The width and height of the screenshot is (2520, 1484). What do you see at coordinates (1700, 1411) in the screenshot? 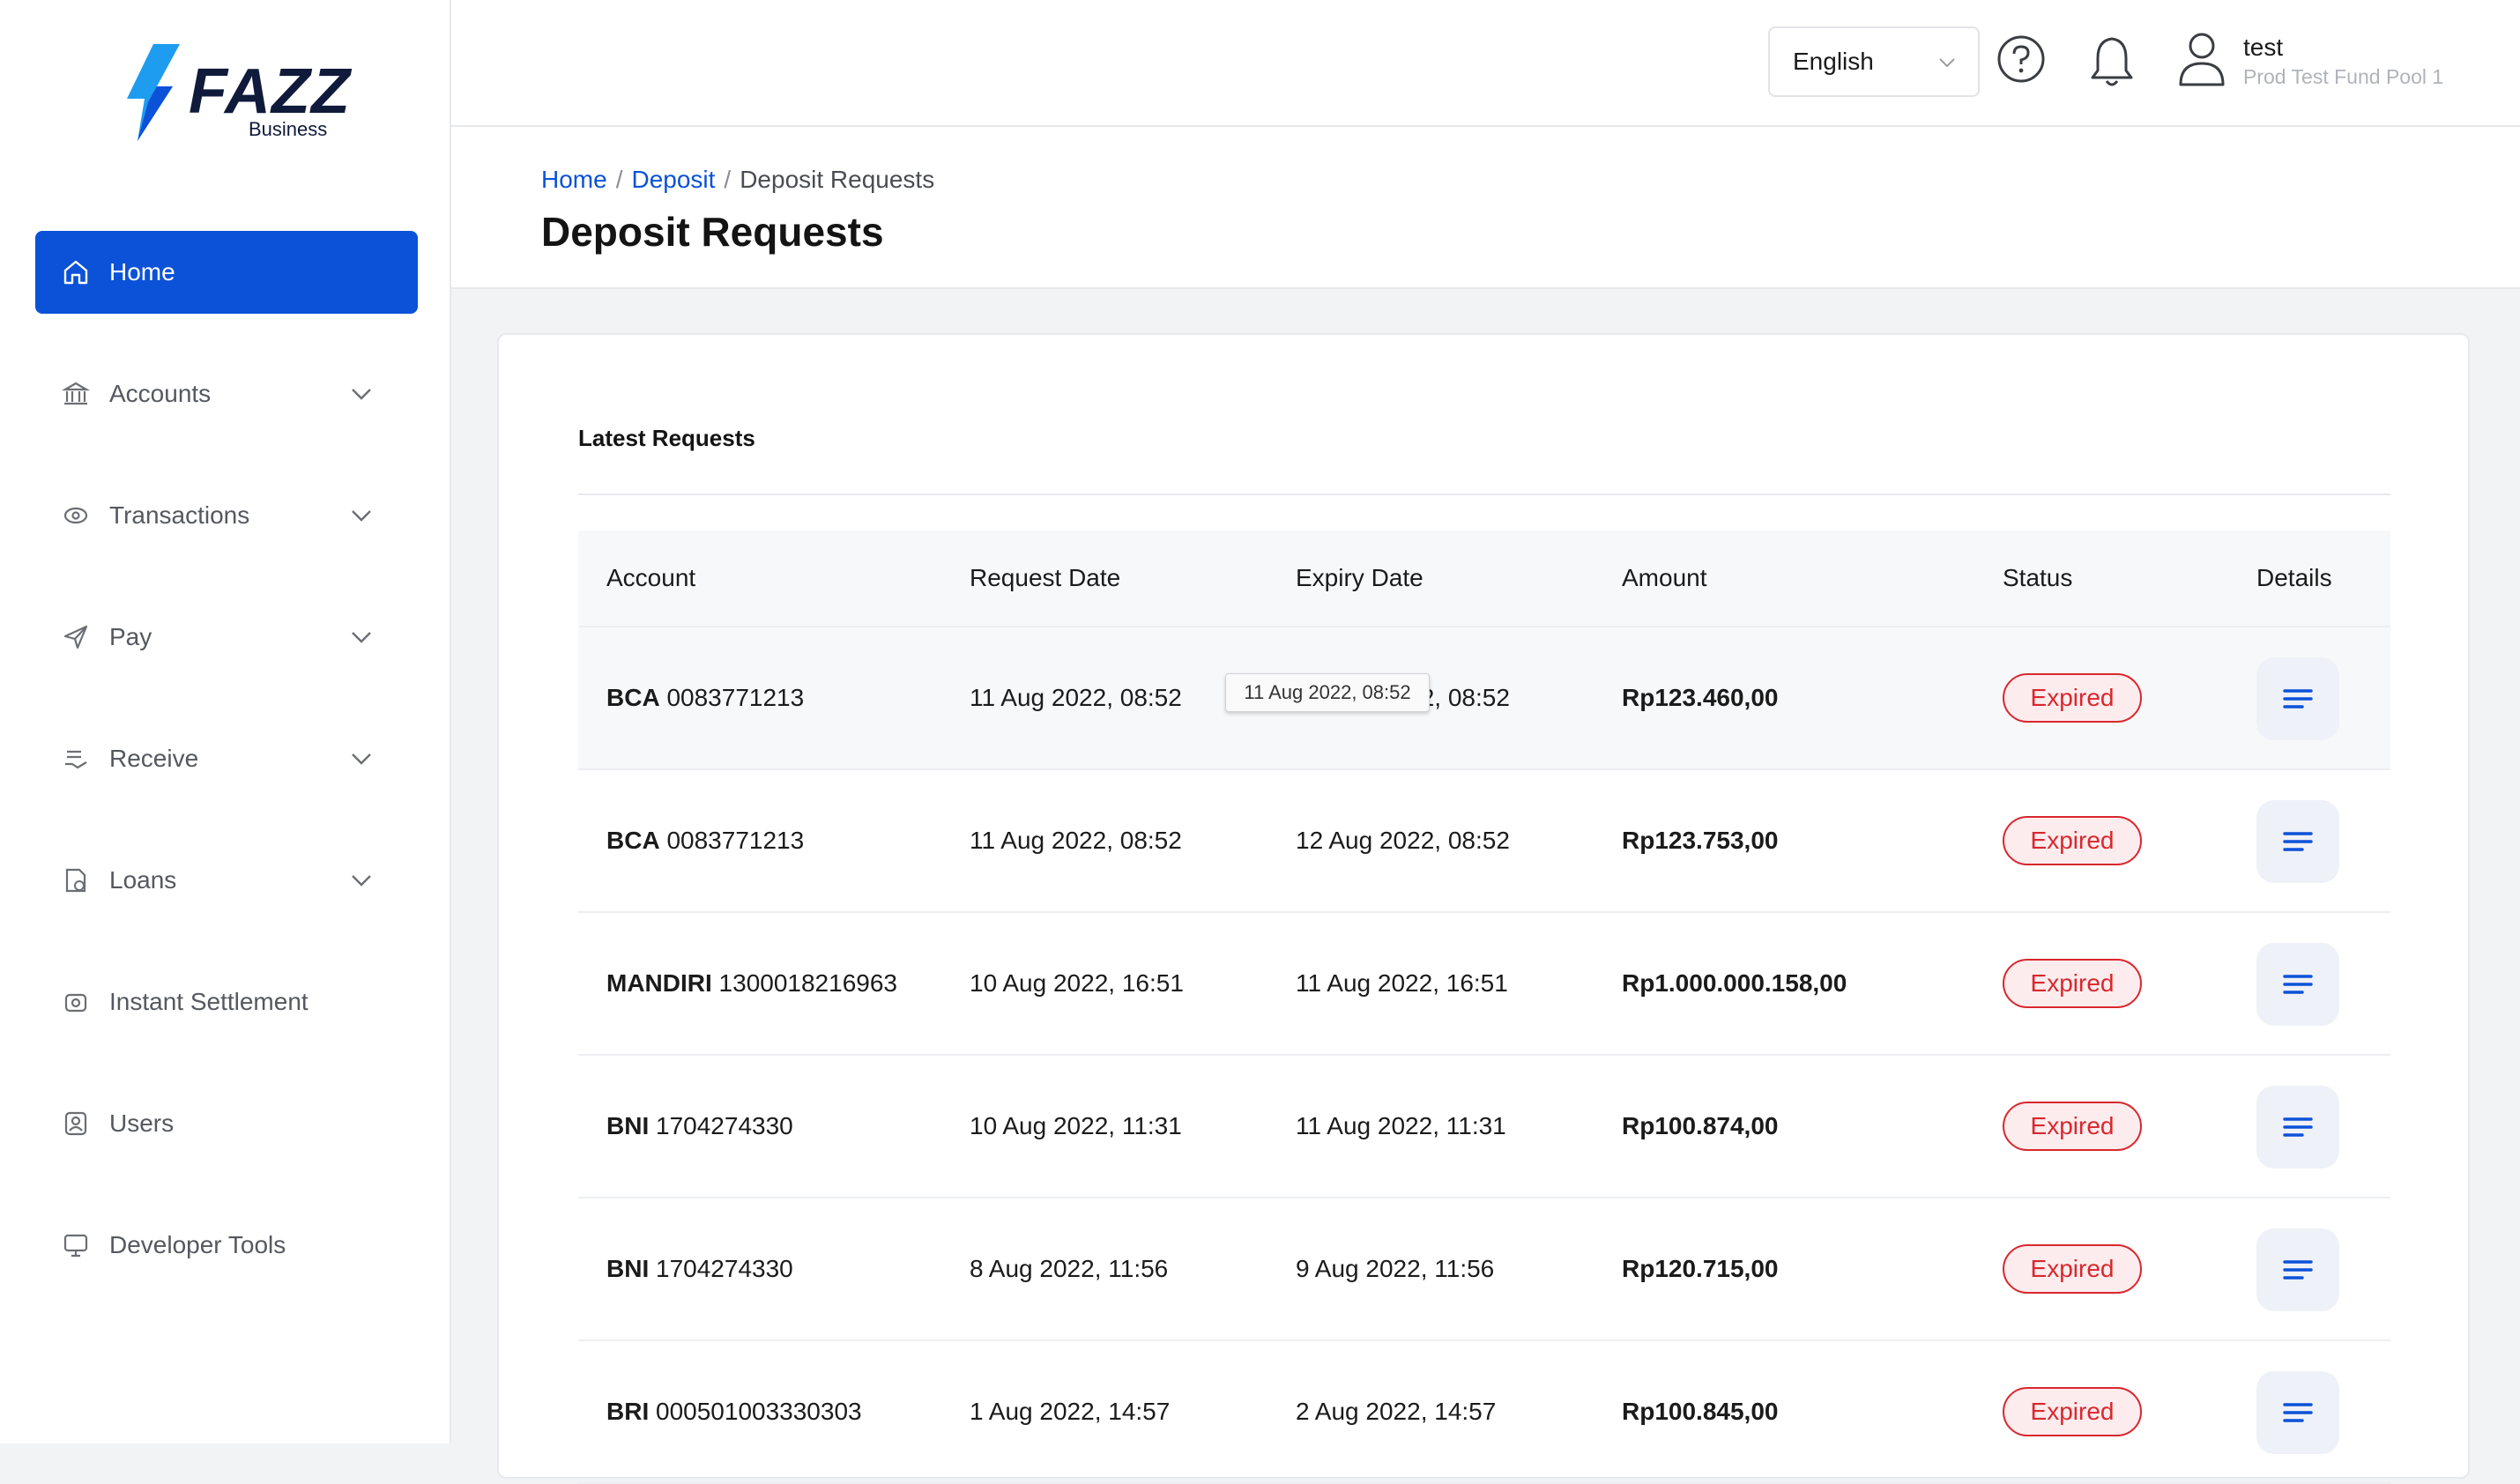
I see `amount-cell: Rp100.845,00` at bounding box center [1700, 1411].